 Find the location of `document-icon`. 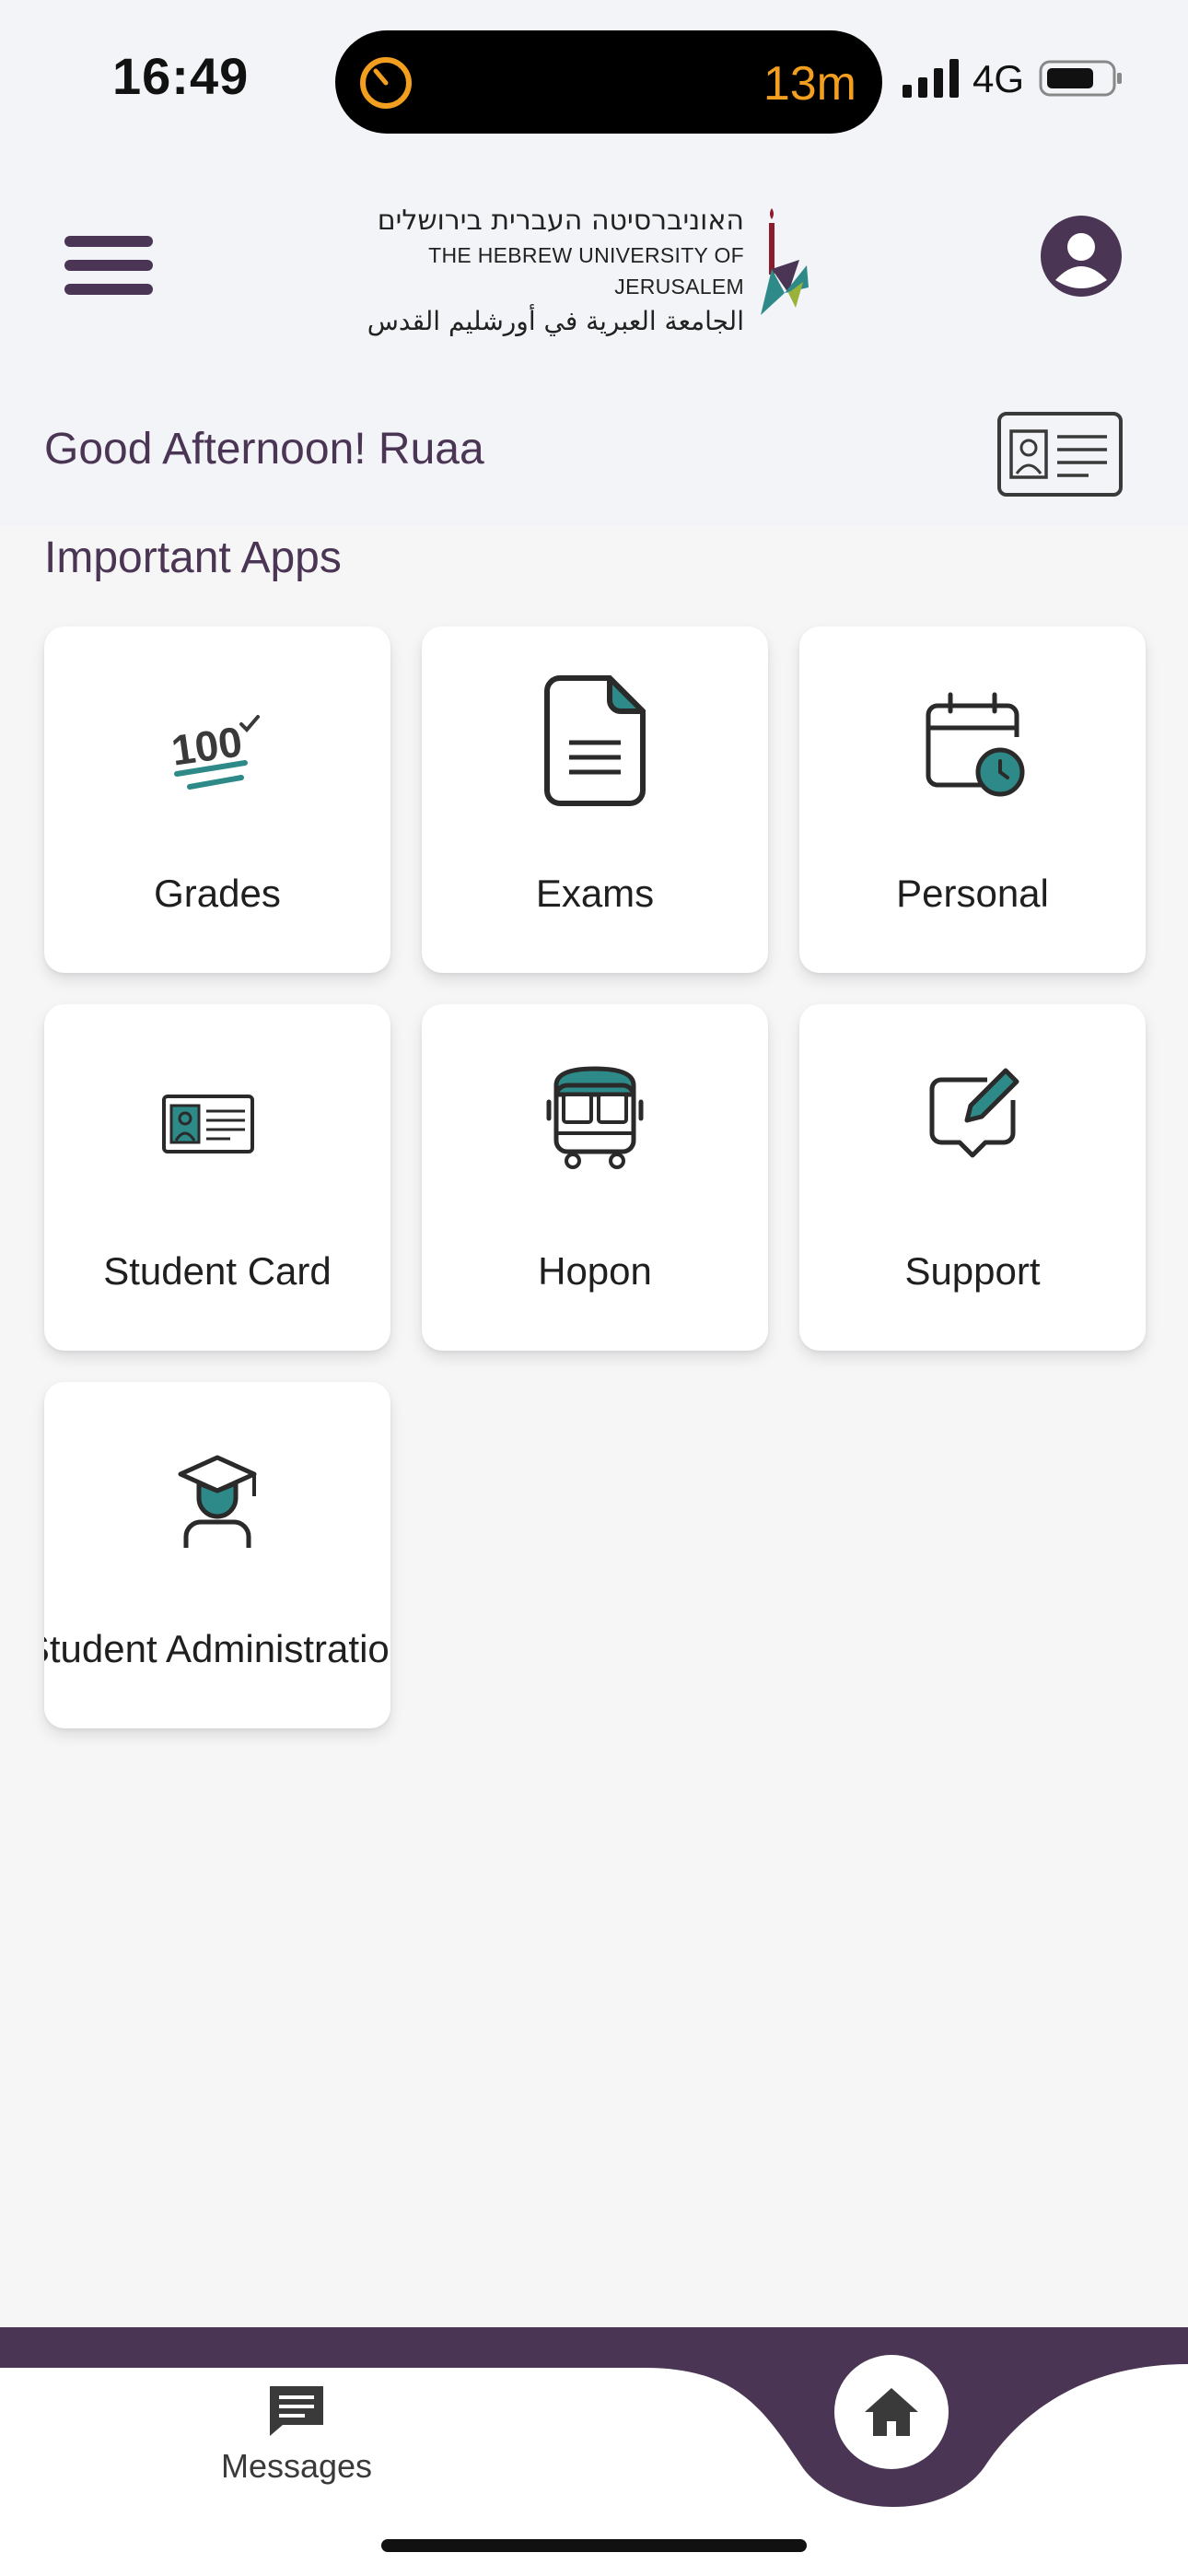

document-icon is located at coordinates (595, 740).